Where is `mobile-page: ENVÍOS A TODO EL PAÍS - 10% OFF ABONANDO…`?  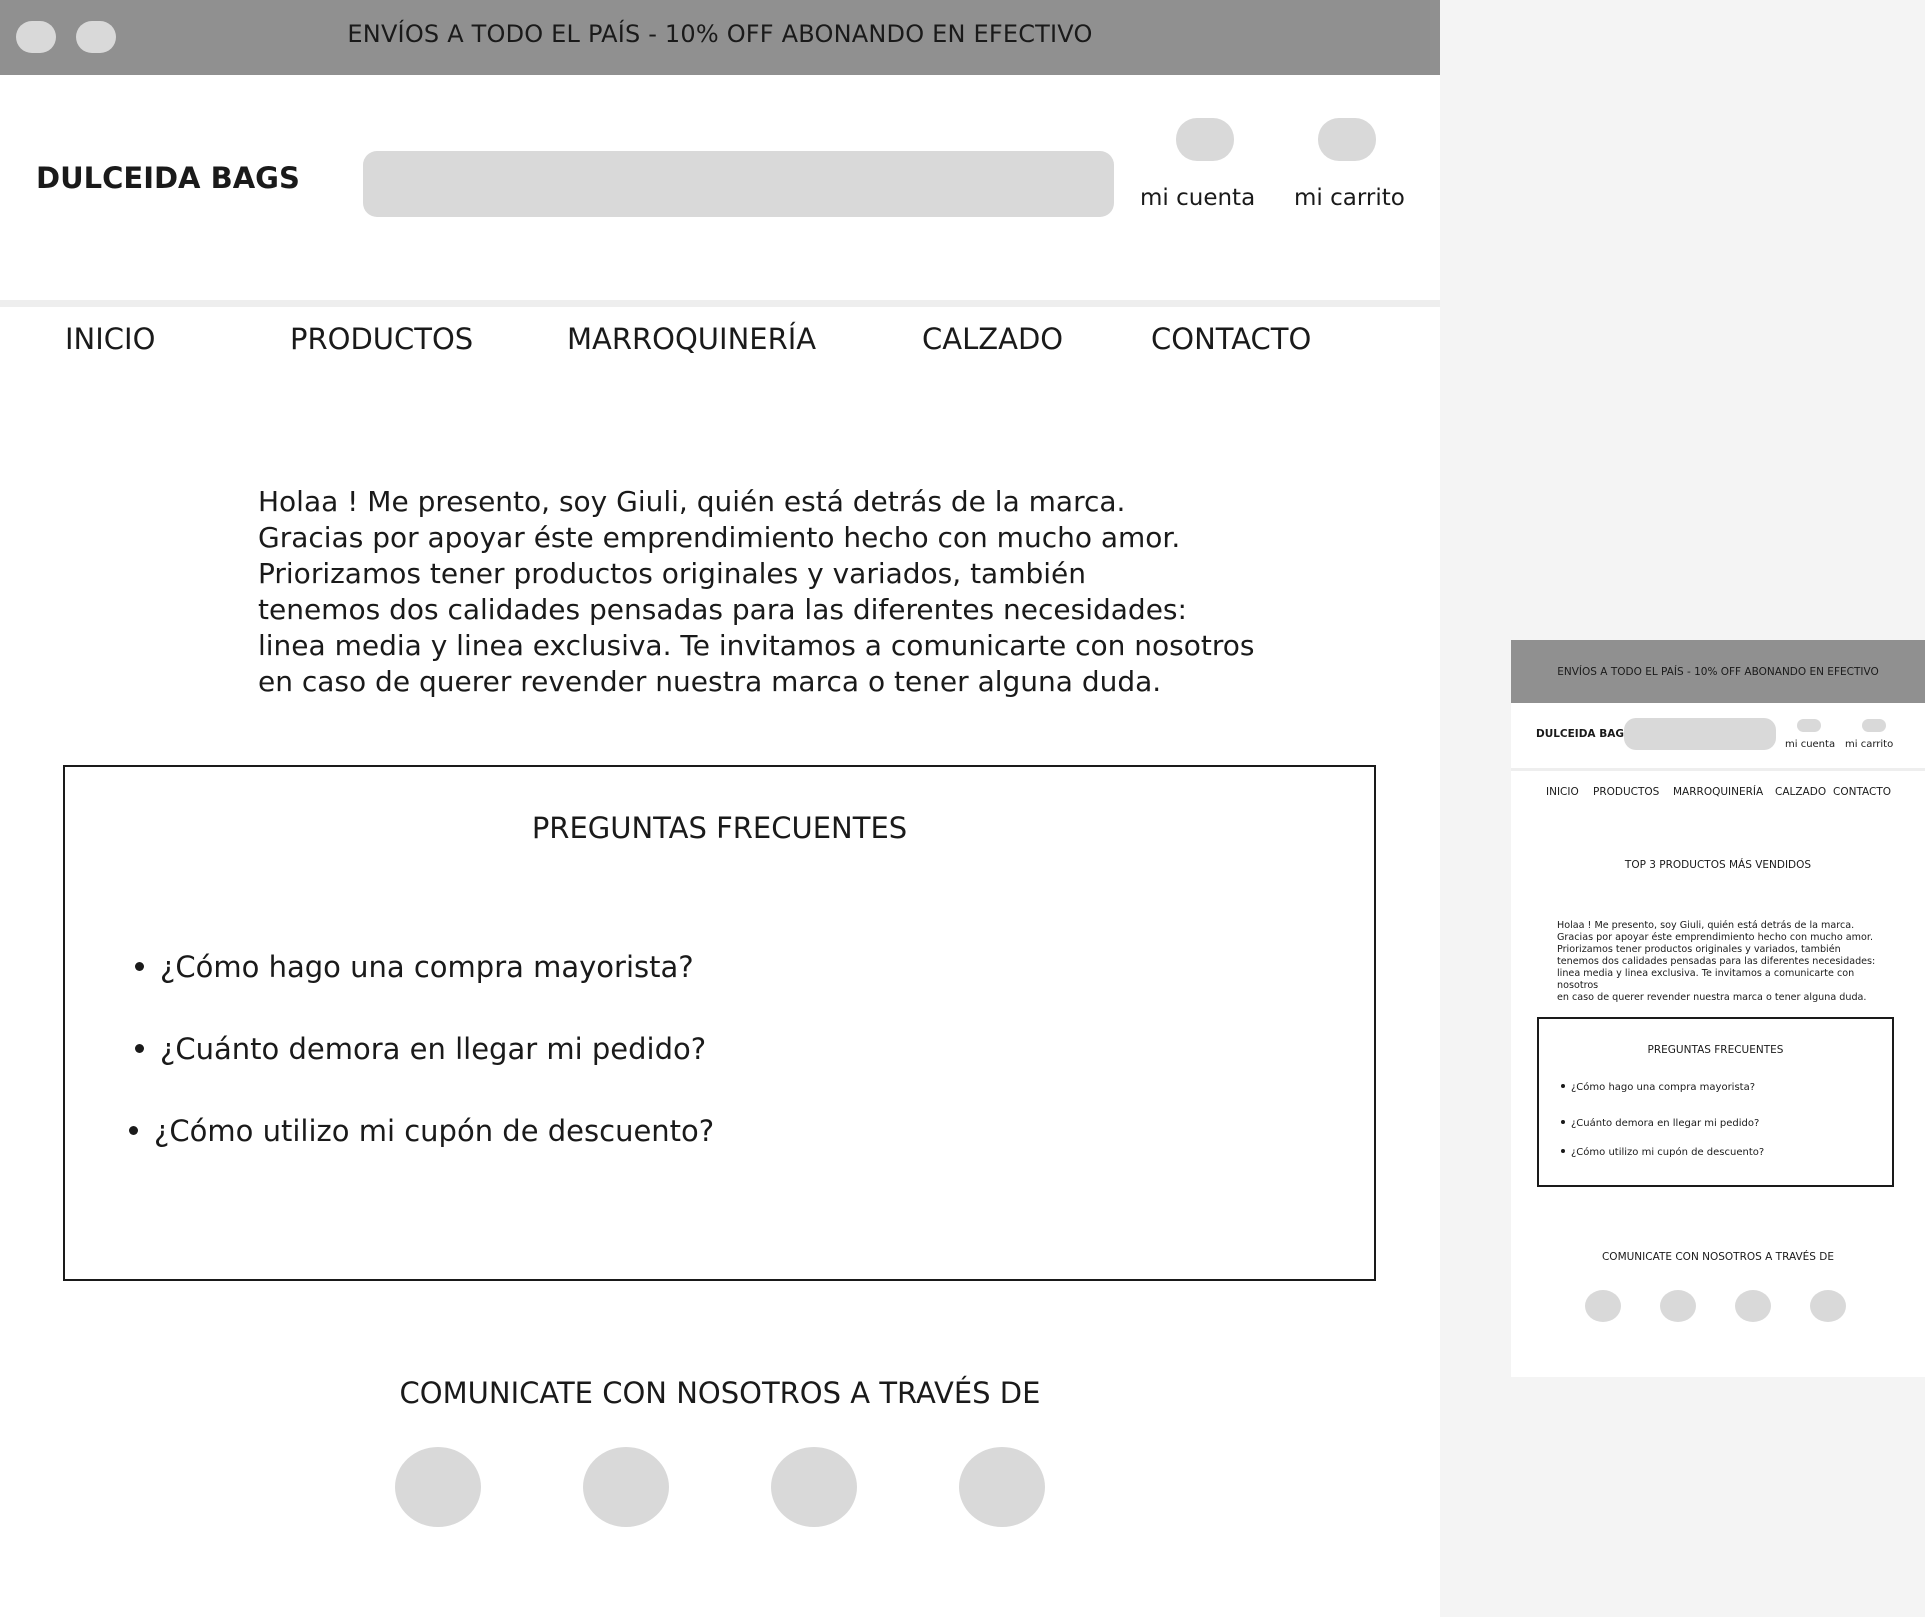
mobile-page: ENVÍOS A TODO EL PAÍS - 10% OFF ABONANDO… is located at coordinates (1718, 1008).